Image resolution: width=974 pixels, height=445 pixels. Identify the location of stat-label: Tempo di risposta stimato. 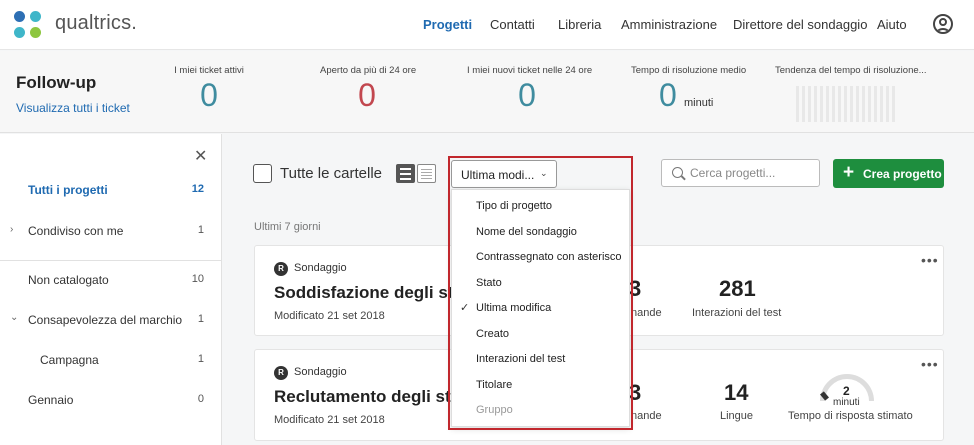
(850, 416).